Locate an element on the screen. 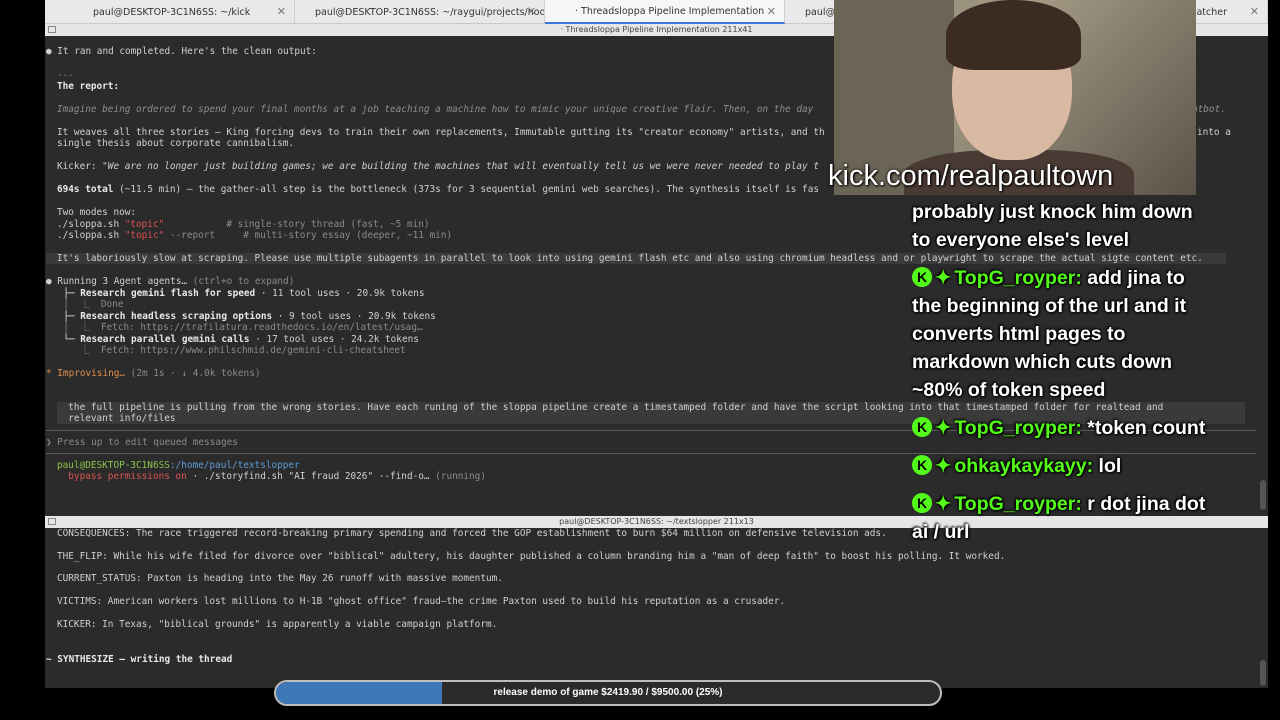  channel-url: kick.com/realpaultown is located at coordinates (971, 176).